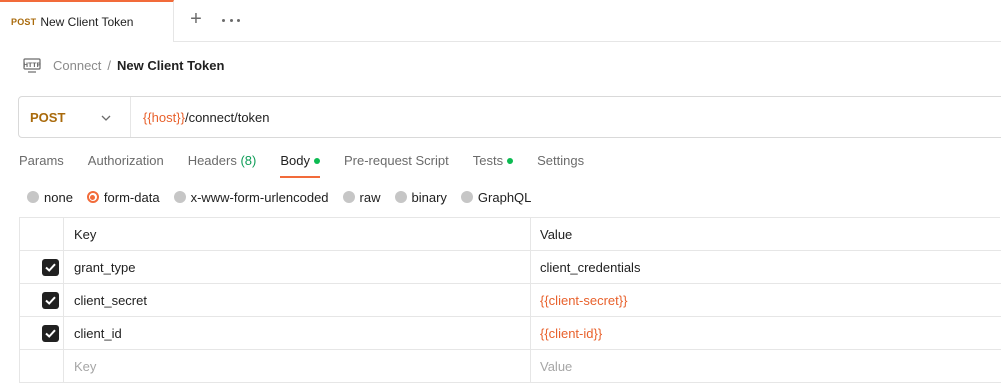 Image resolution: width=1001 pixels, height=390 pixels. I want to click on radio-urlencoded: x-www-form-urlencoded, so click(251, 197).